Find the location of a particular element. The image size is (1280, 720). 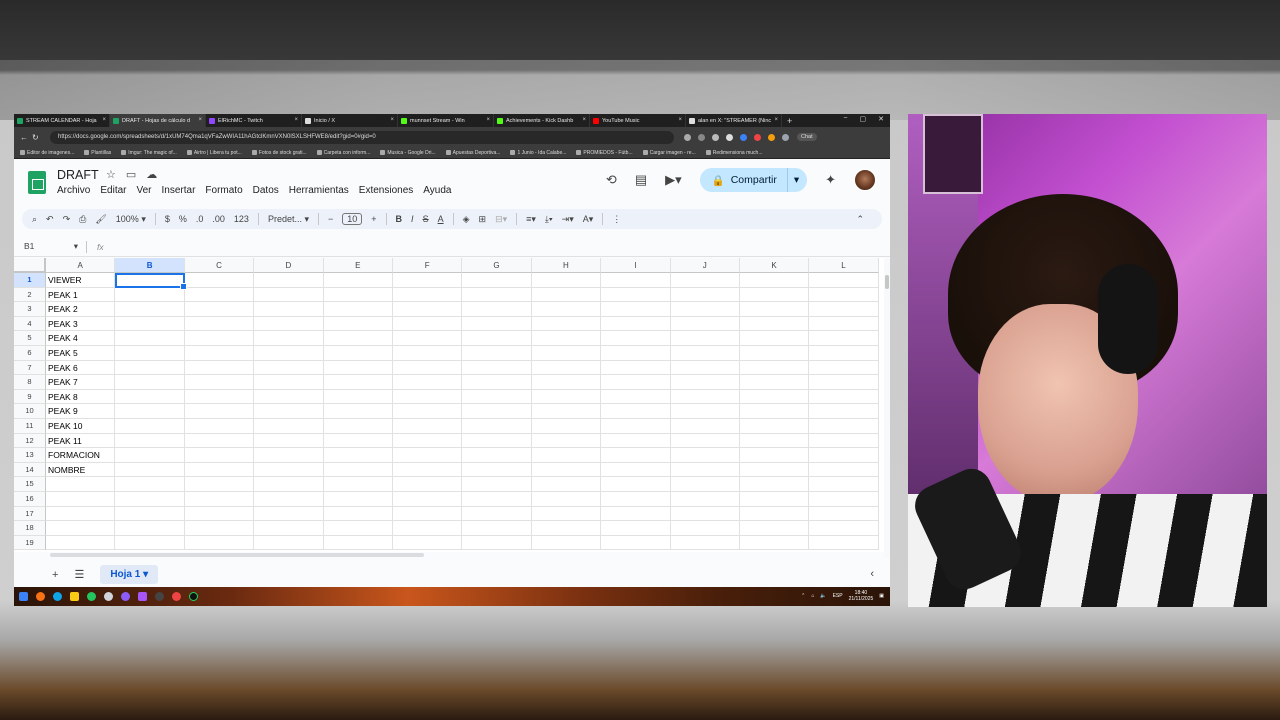

vertical-scrollbar is located at coordinates (887, 408).